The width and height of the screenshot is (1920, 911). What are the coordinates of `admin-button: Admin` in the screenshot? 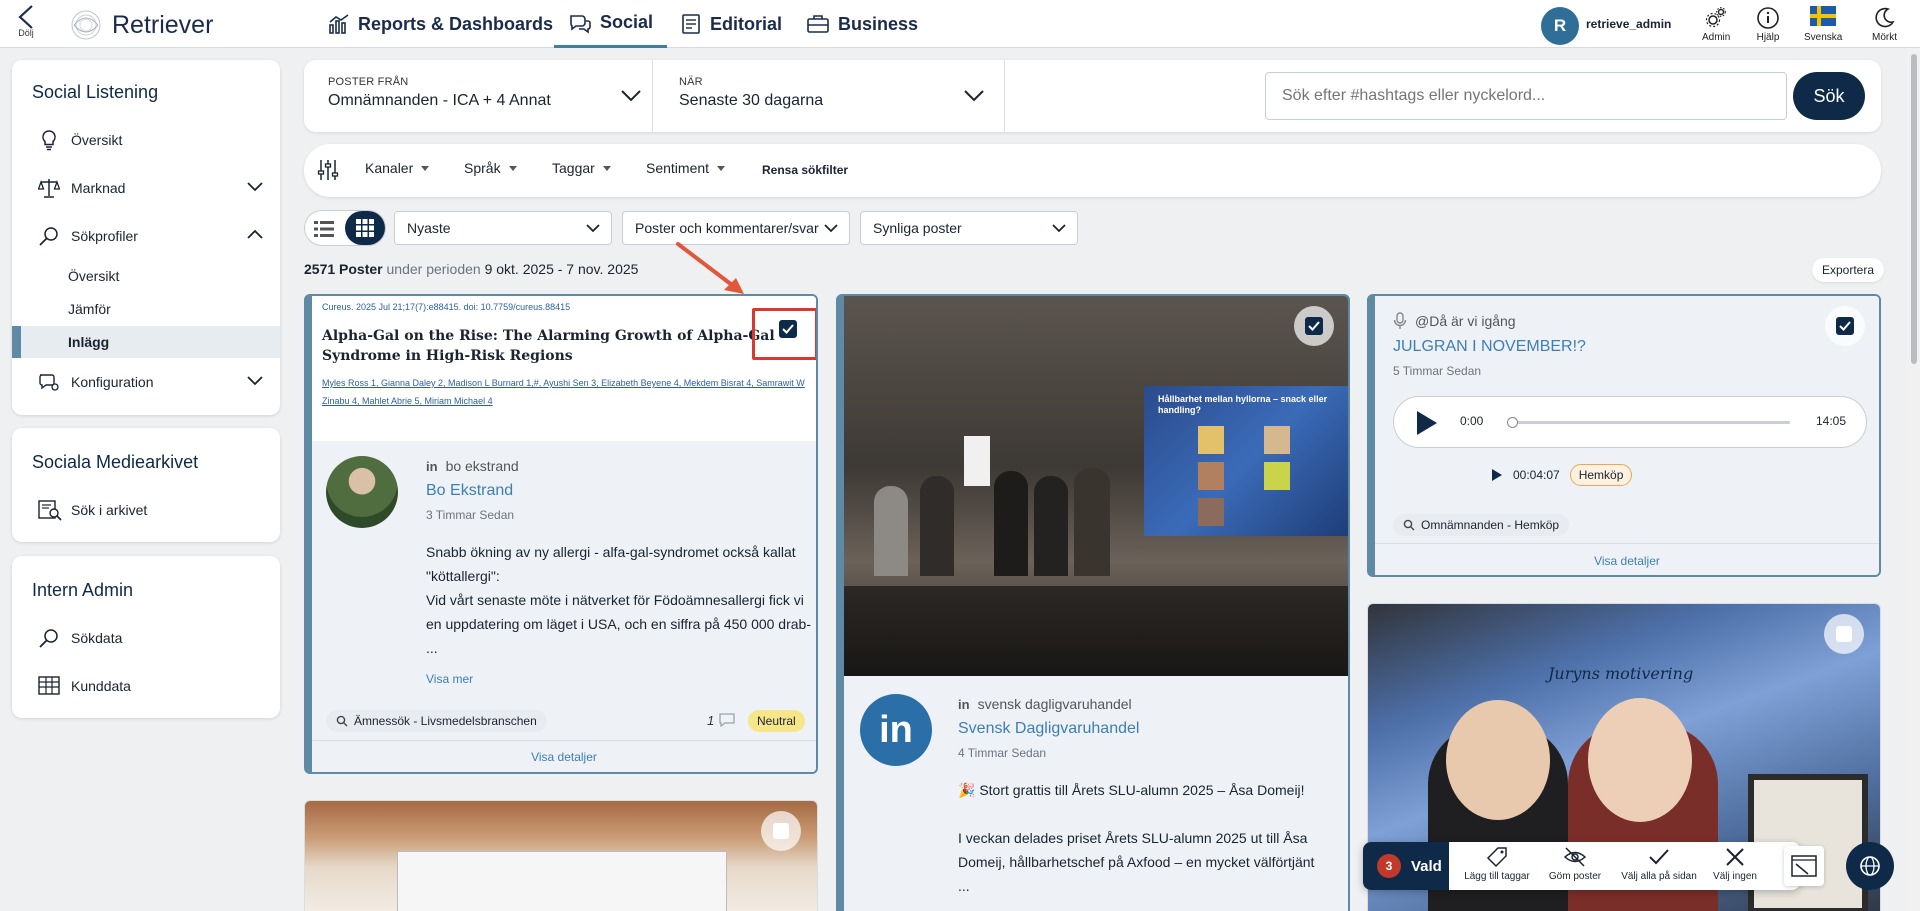 It's located at (1716, 24).